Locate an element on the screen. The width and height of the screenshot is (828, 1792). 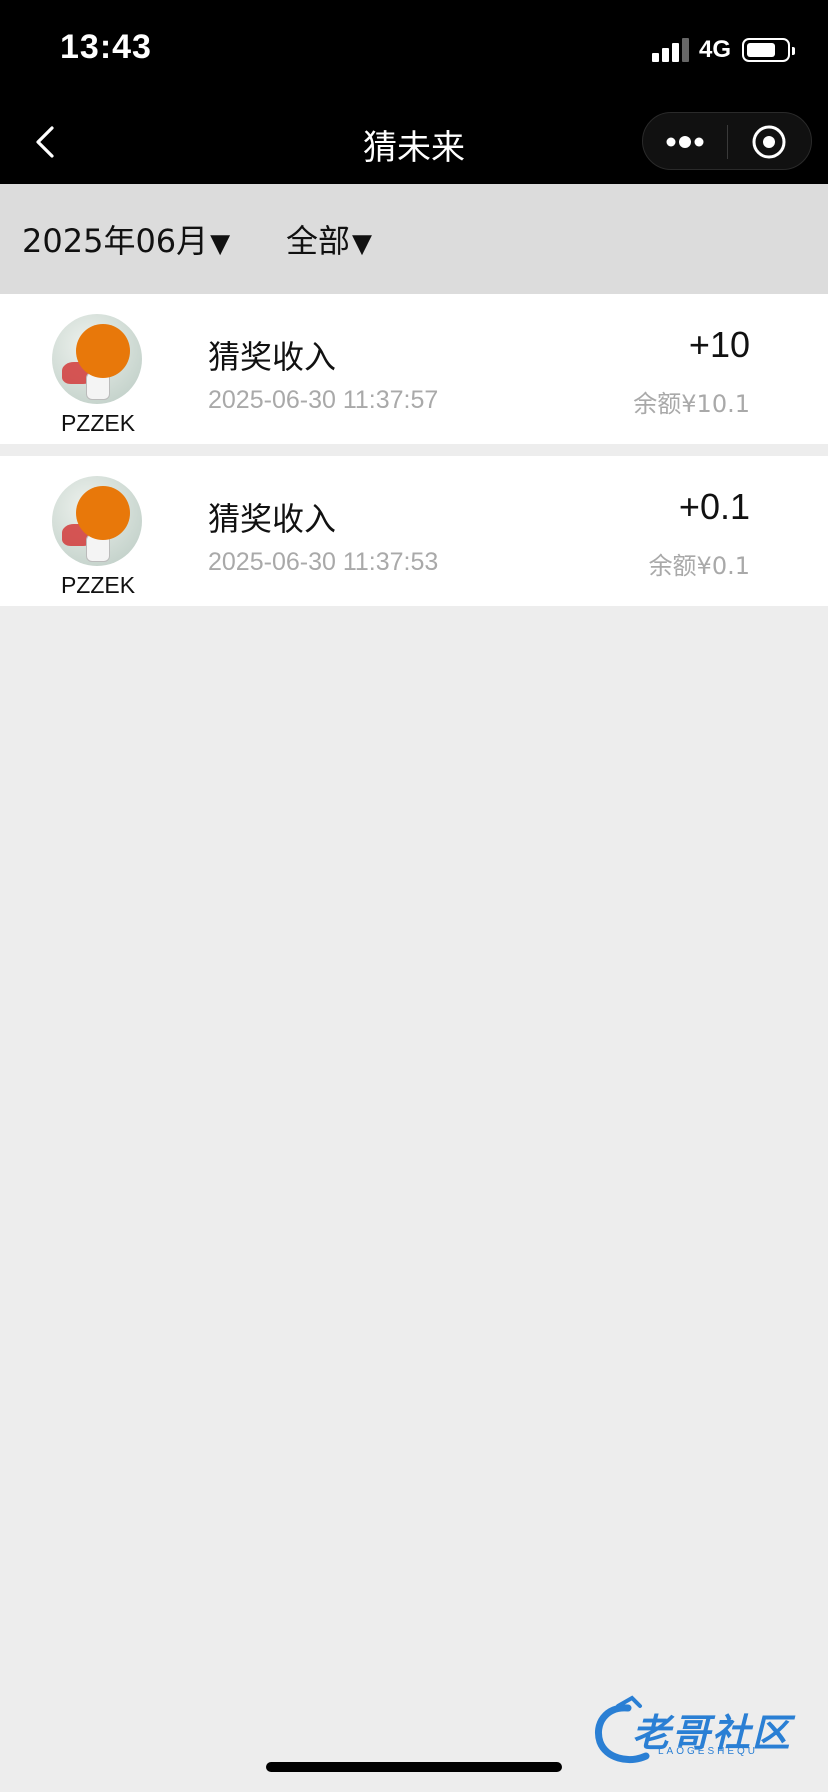
close-mini-program-button is located at coordinates (771, 142).